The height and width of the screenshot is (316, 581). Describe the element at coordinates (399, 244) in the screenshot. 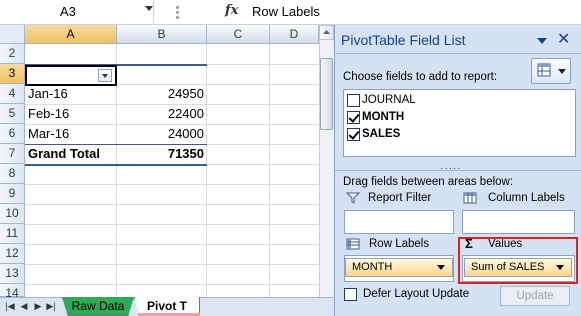

I see `row-labels-area-label: Row Labels` at that location.